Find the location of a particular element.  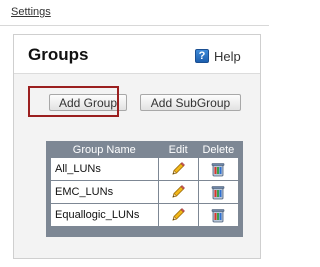

column-header-delete: Delete is located at coordinates (218, 150).